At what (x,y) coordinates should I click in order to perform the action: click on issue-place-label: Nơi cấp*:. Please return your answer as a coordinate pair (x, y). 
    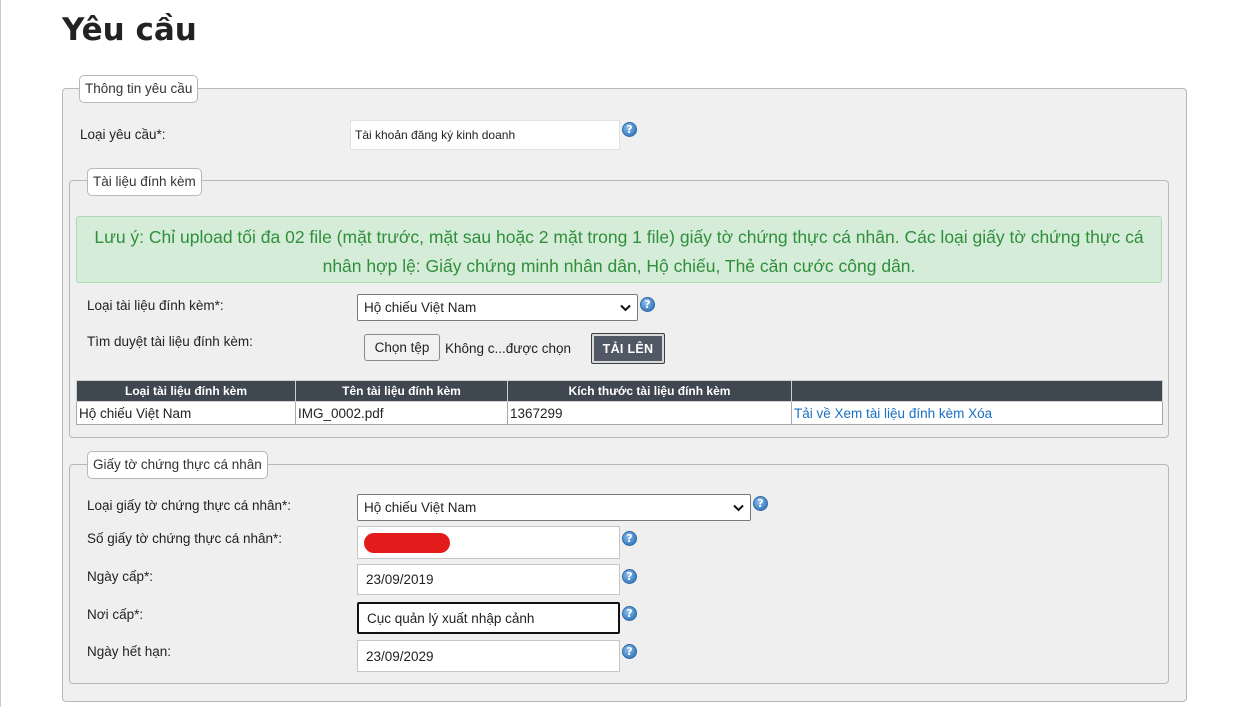
    Looking at the image, I should click on (115, 614).